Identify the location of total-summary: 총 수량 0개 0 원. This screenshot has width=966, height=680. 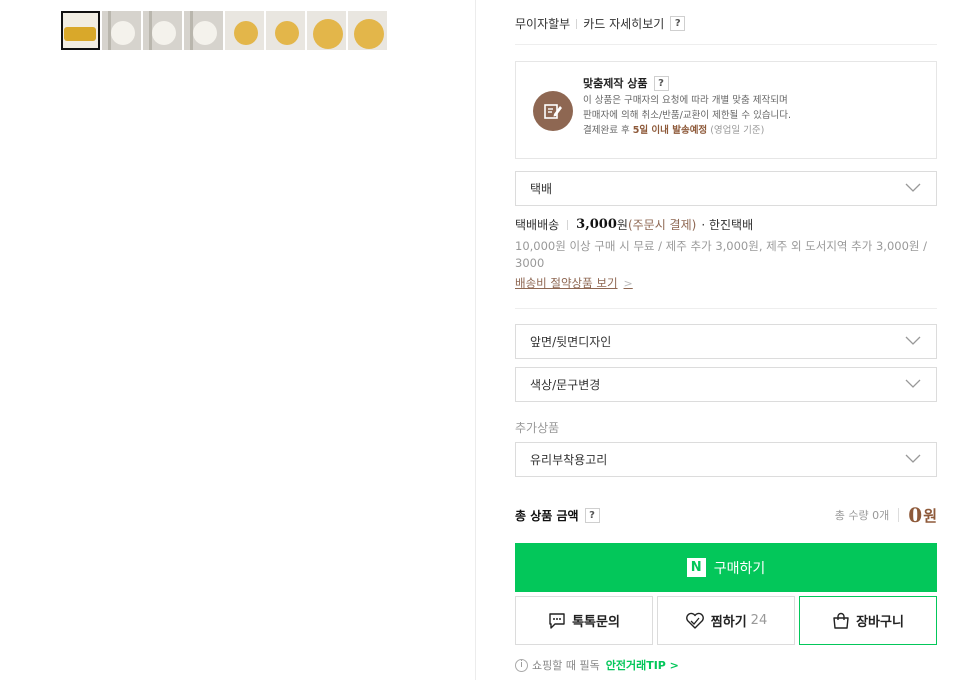
(886, 515).